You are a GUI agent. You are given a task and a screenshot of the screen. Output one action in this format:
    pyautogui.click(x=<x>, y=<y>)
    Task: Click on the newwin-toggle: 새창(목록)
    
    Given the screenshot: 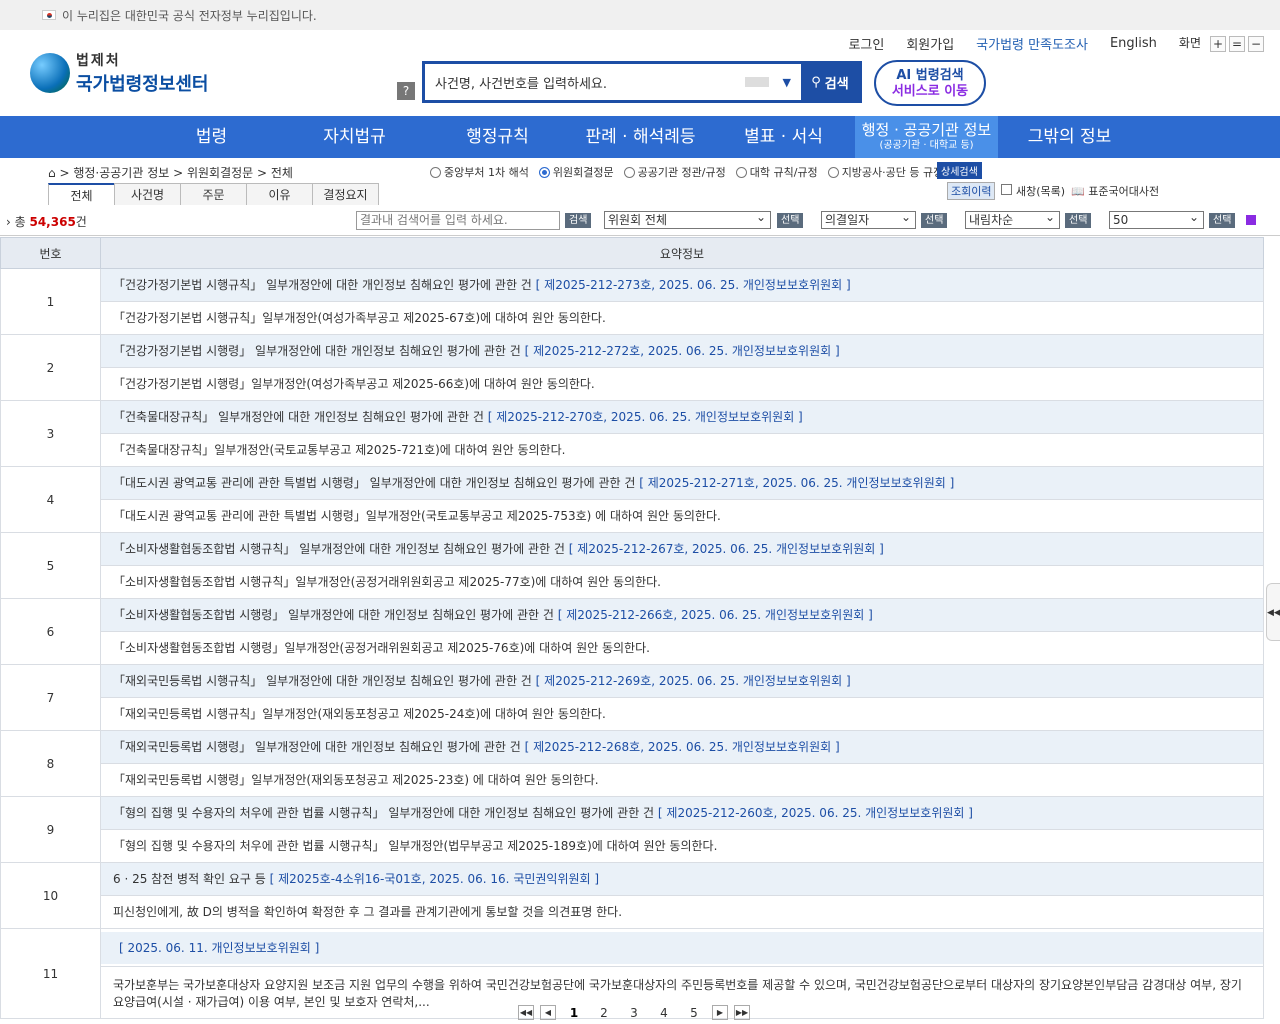 What is the action you would take?
    pyautogui.click(x=1033, y=191)
    